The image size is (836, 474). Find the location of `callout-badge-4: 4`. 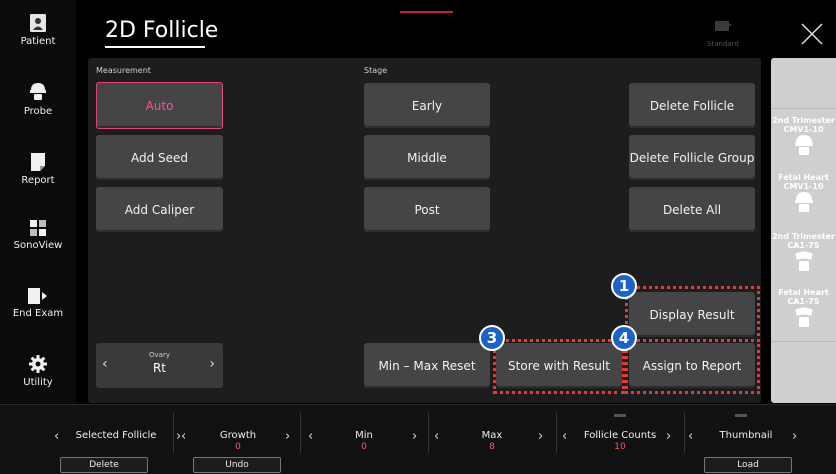

callout-badge-4: 4 is located at coordinates (624, 338).